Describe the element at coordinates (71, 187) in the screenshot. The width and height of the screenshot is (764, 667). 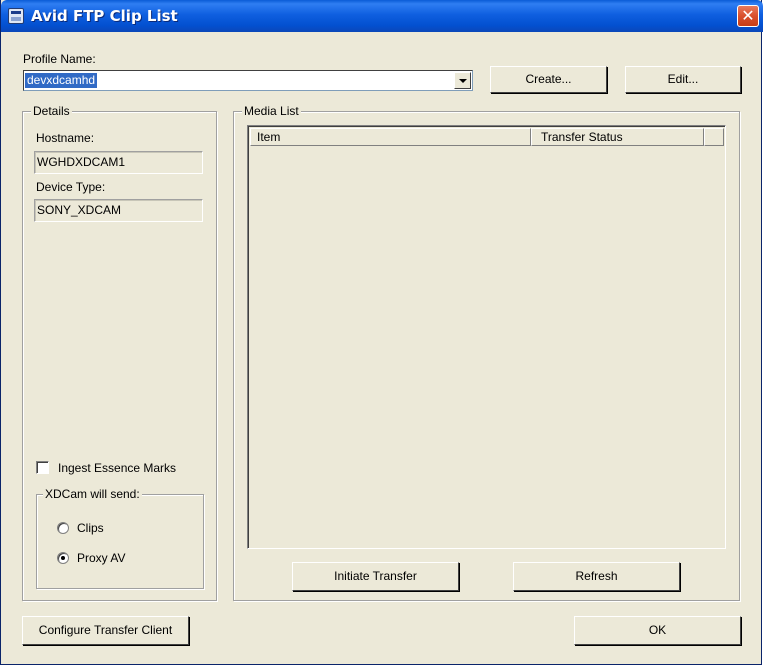
I see `device-type-label: Device Type:` at that location.